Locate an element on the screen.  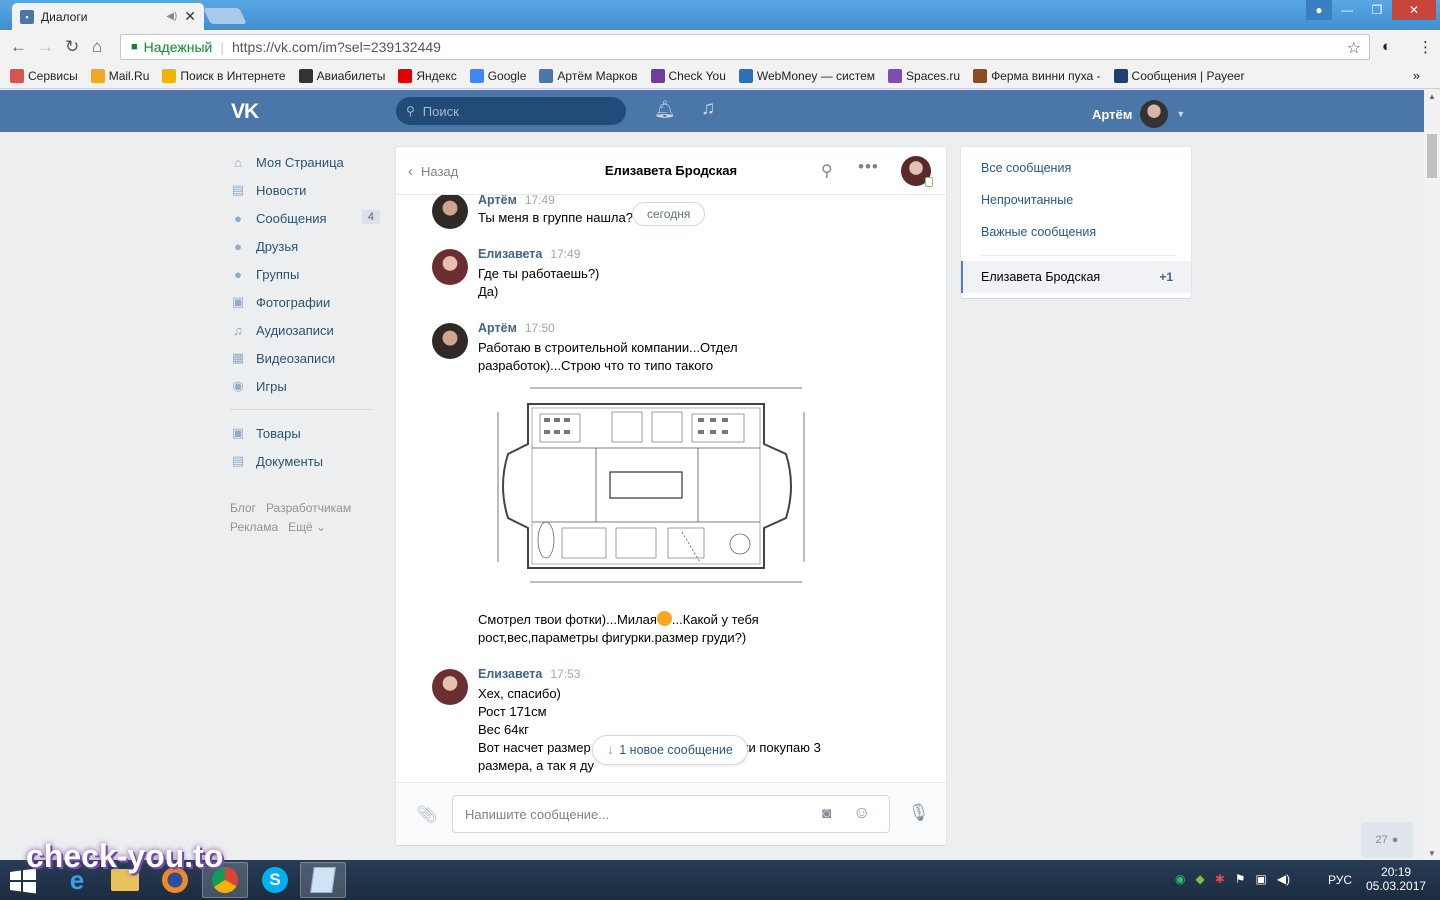
message-author: Артём 17:49 is located at coordinates (516, 201).